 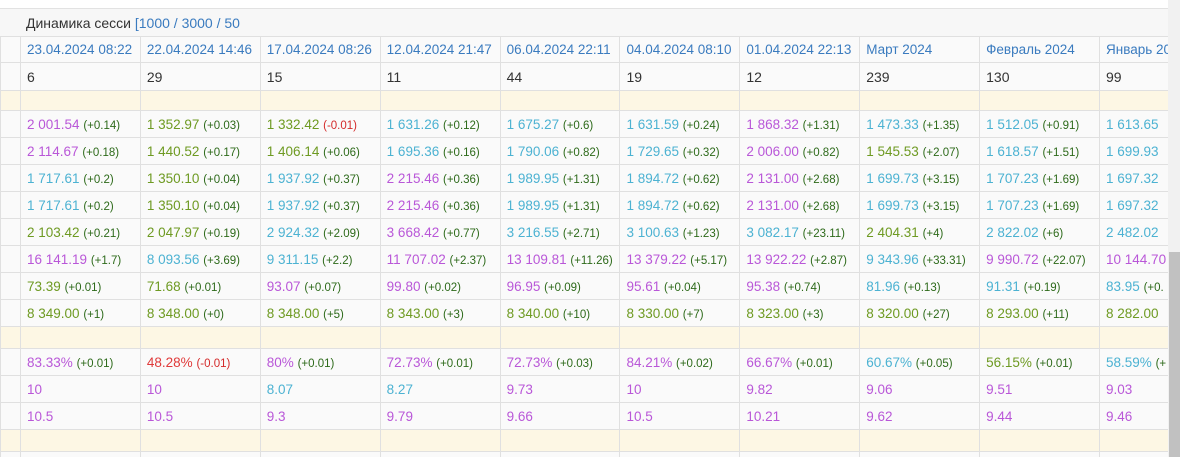 I want to click on metric-cell: 1 729.65 (+0.32), so click(x=680, y=151).